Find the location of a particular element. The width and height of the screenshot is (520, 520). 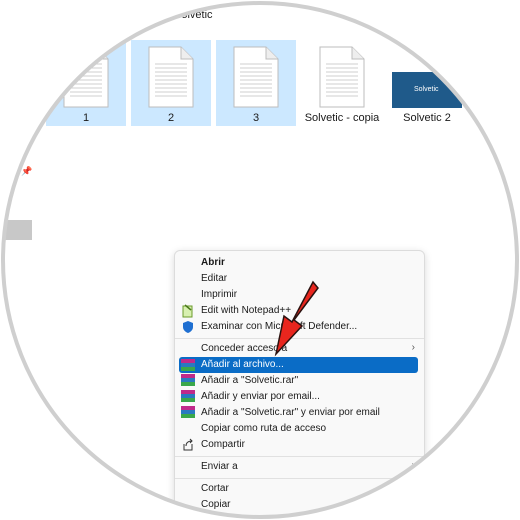

share-icon is located at coordinates (188, 444).